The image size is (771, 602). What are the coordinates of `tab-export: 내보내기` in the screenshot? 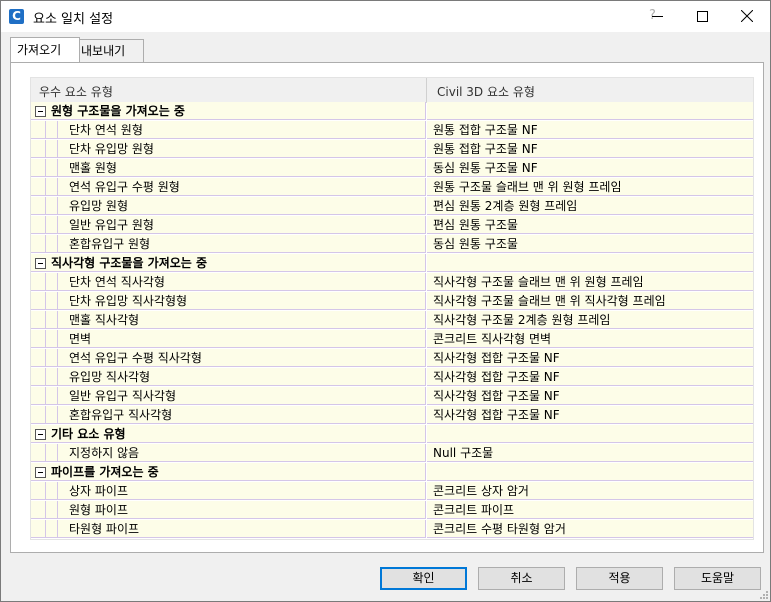 It's located at (109, 50).